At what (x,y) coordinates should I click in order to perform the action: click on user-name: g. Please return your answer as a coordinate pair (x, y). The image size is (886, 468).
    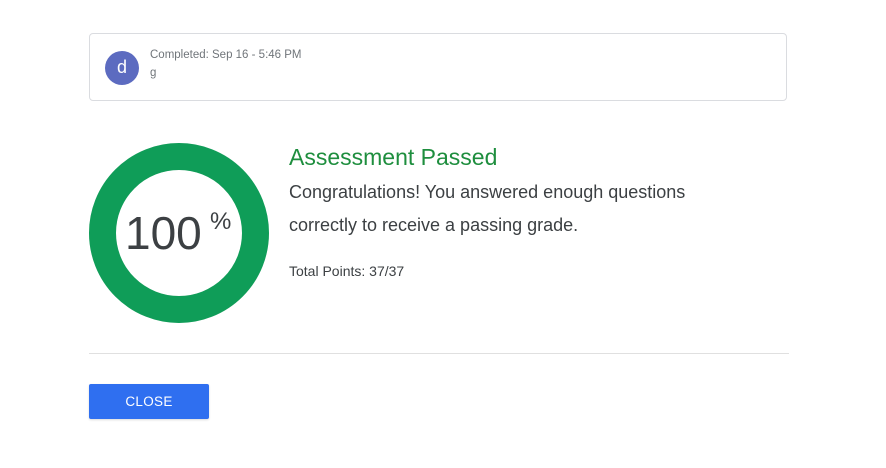
    Looking at the image, I should click on (153, 73).